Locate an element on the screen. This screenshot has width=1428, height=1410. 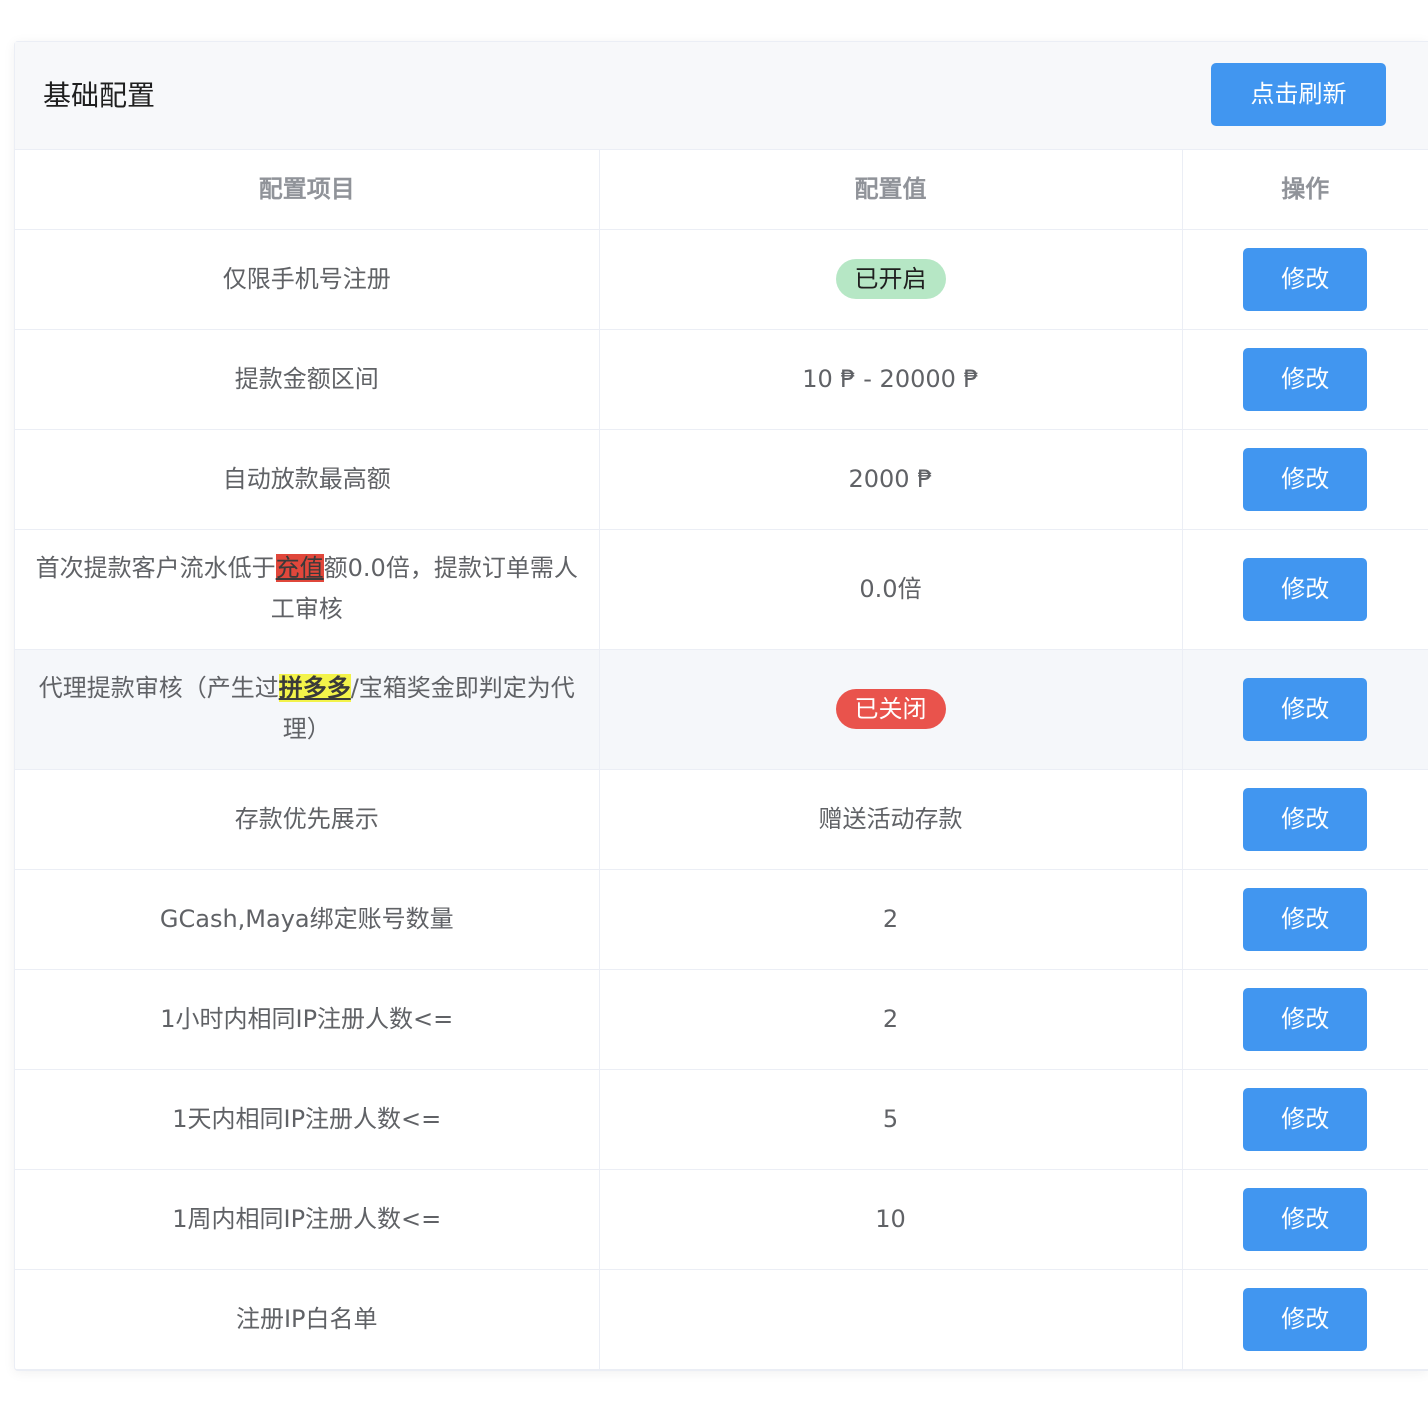
config-item-cell: GCash,Maya绑定账号数量 is located at coordinates (307, 919).